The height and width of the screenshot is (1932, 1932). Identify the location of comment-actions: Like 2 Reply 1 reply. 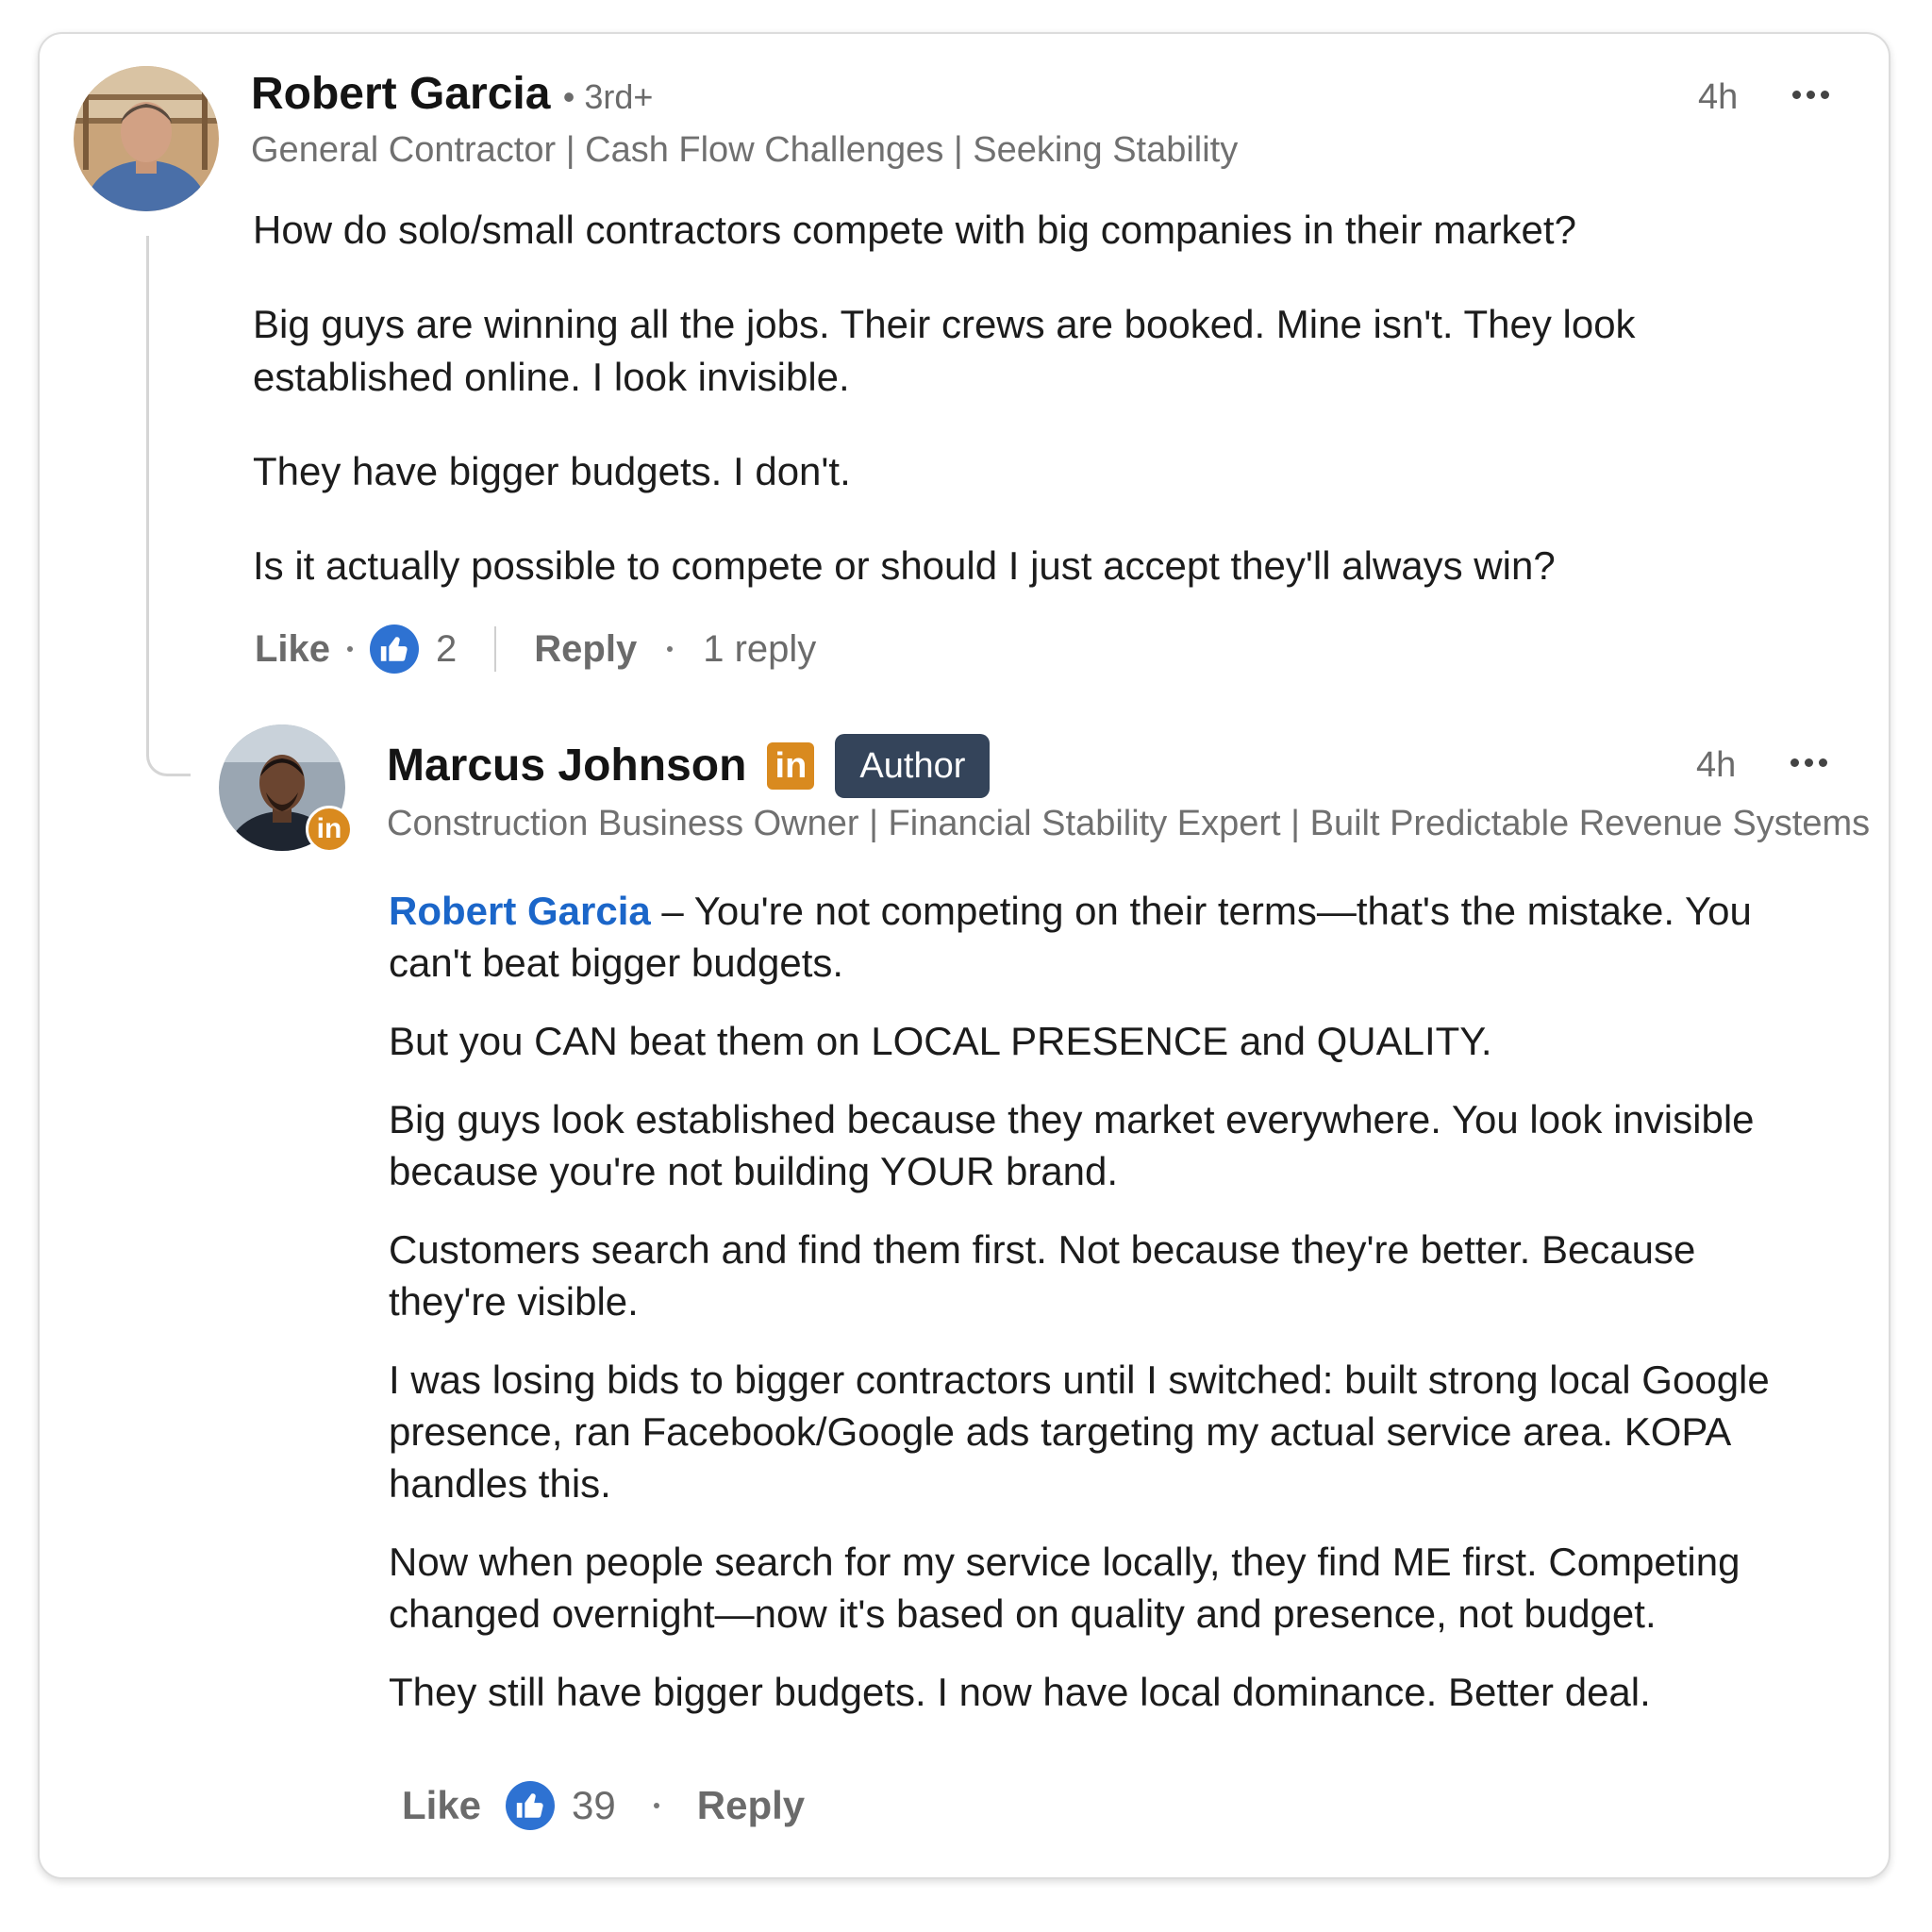
(535, 649).